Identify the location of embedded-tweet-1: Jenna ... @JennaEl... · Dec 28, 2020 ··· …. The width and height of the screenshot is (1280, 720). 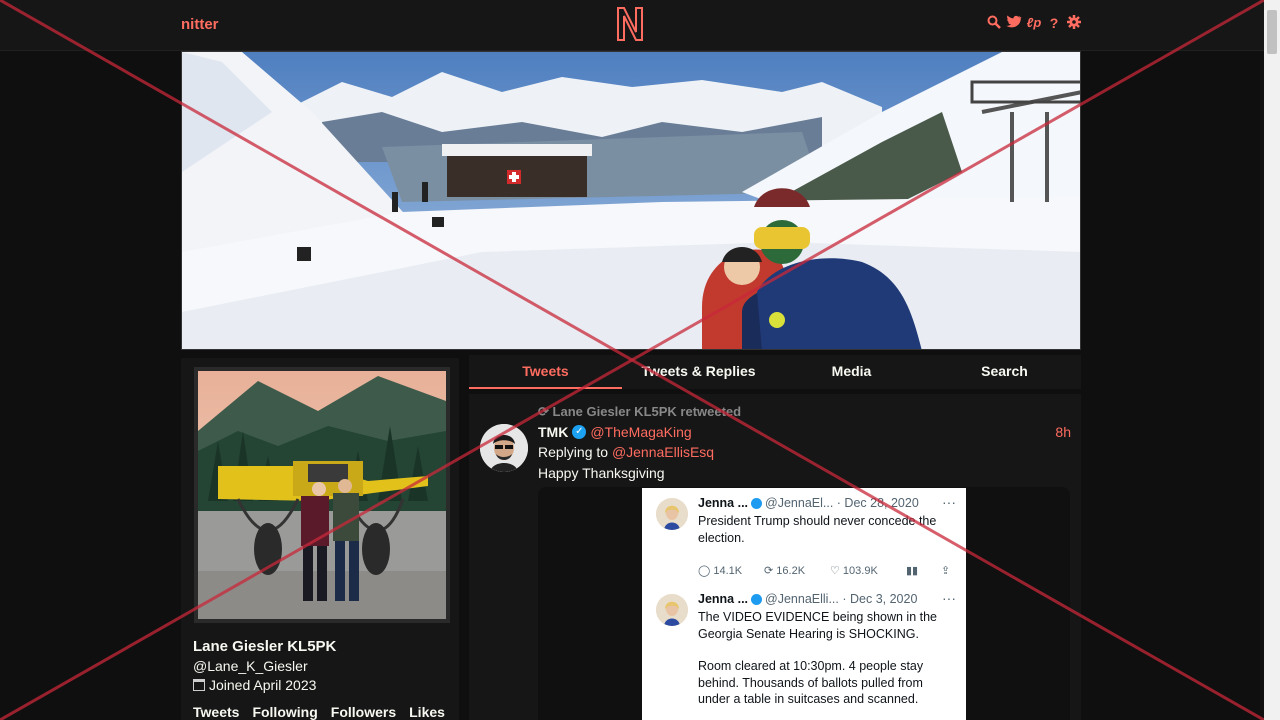
(807, 535).